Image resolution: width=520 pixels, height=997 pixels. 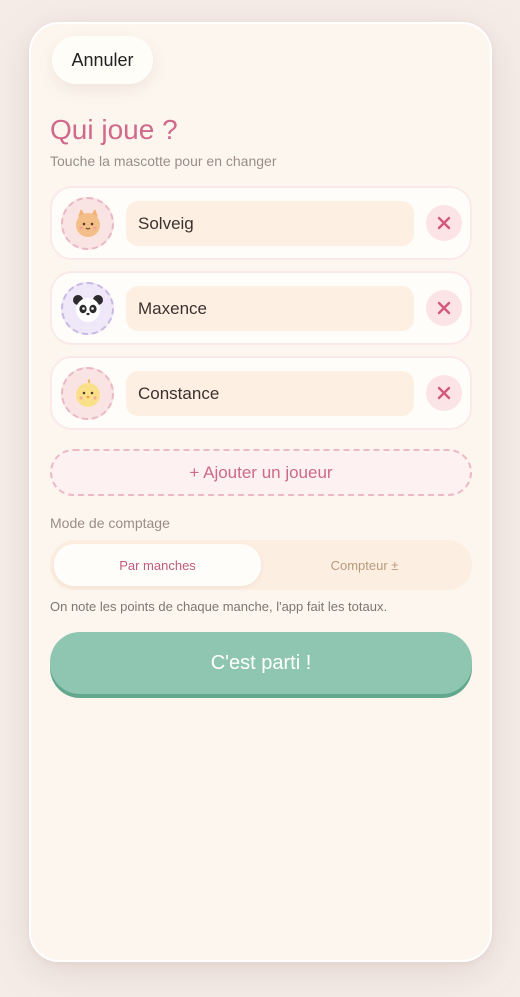 I want to click on mode-option-rounds: Par manches, so click(x=157, y=565).